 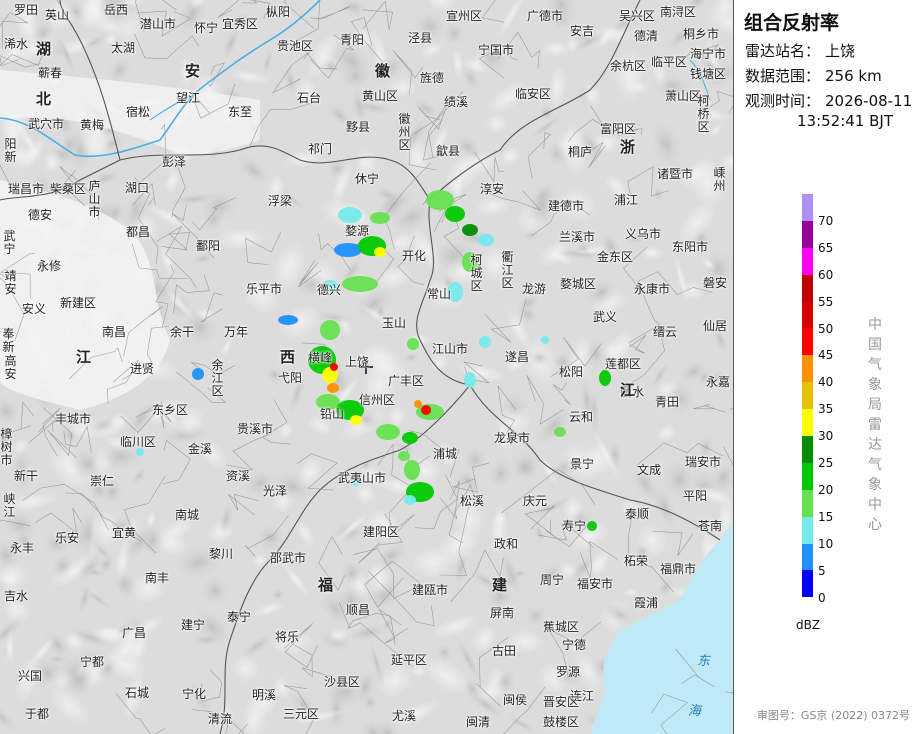 I want to click on place-label: 顺昌, so click(x=358, y=610).